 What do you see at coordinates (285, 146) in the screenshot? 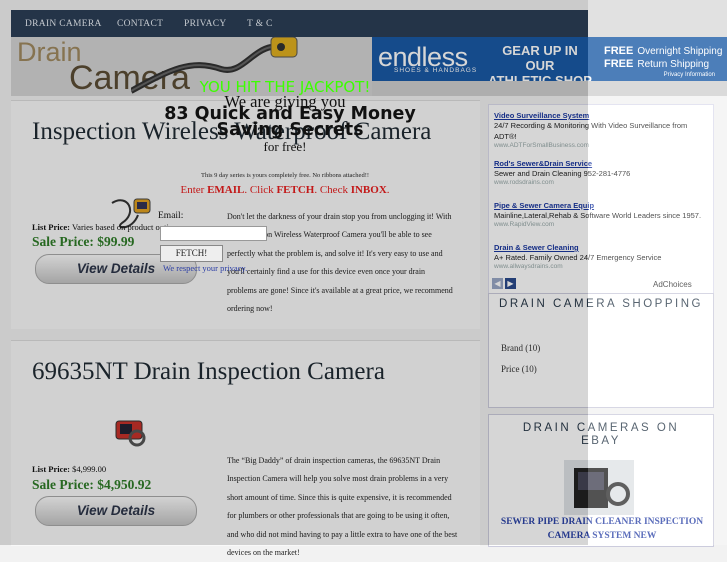
I see `popup-free-text: for free!` at bounding box center [285, 146].